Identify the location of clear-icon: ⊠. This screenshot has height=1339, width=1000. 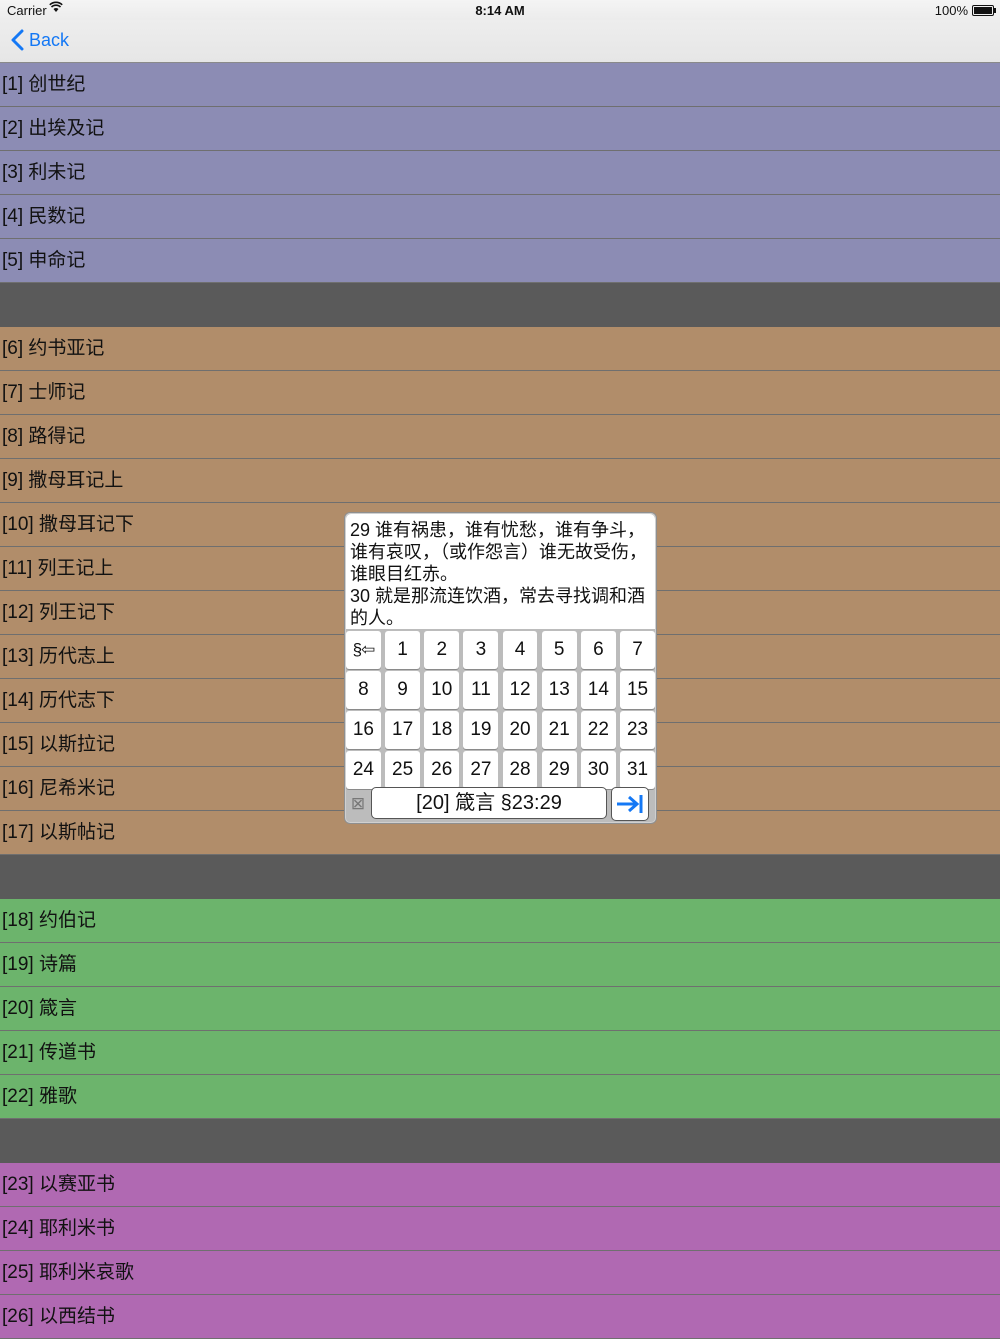
(358, 804).